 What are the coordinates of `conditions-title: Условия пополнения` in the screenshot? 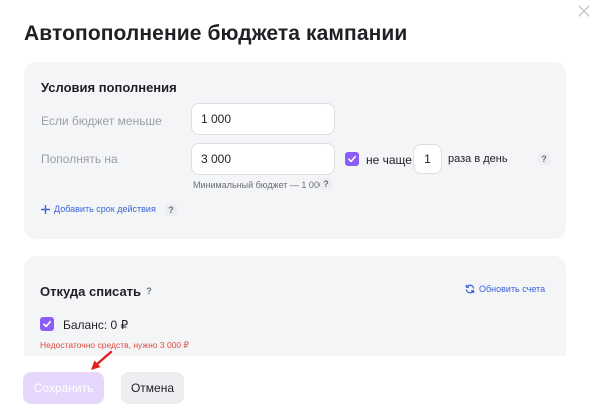 It's located at (109, 87).